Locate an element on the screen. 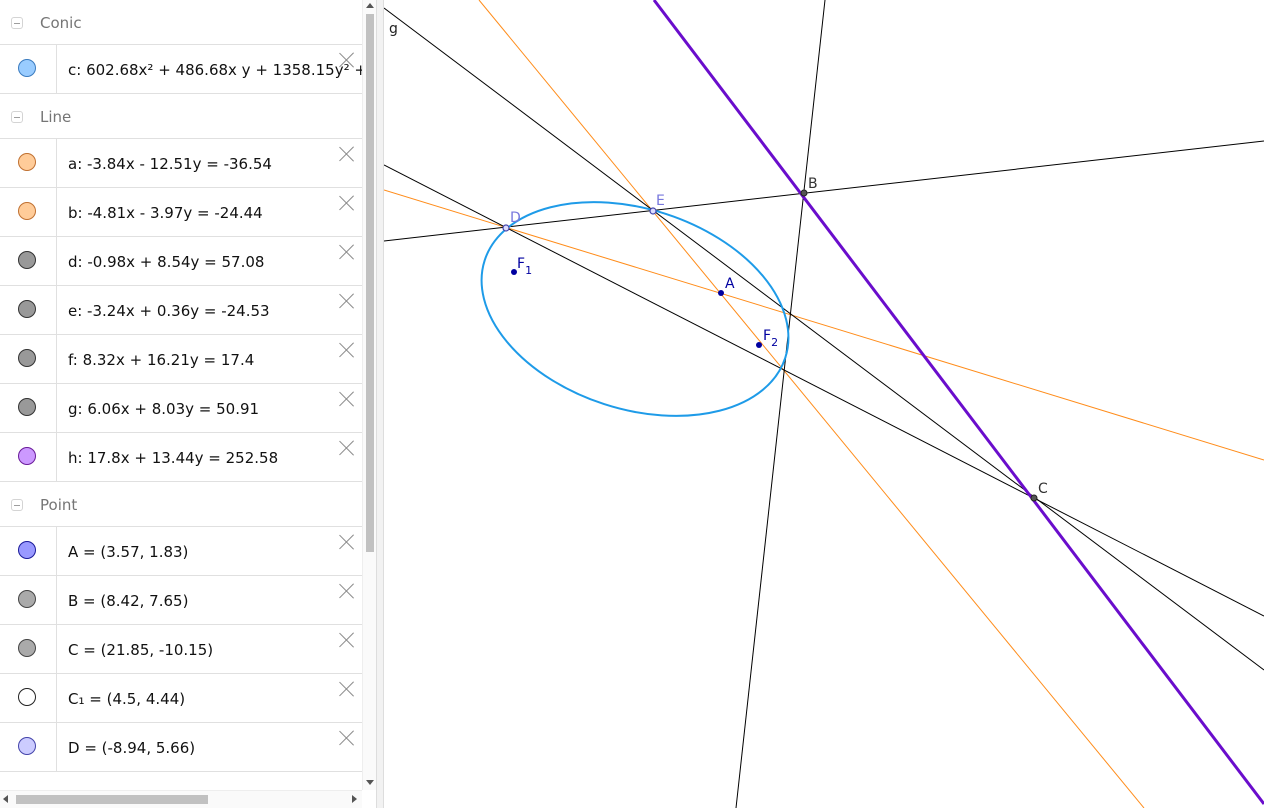 This screenshot has width=1264, height=808. algebra-item: D = (-8.94, 5.66) is located at coordinates (181, 747).